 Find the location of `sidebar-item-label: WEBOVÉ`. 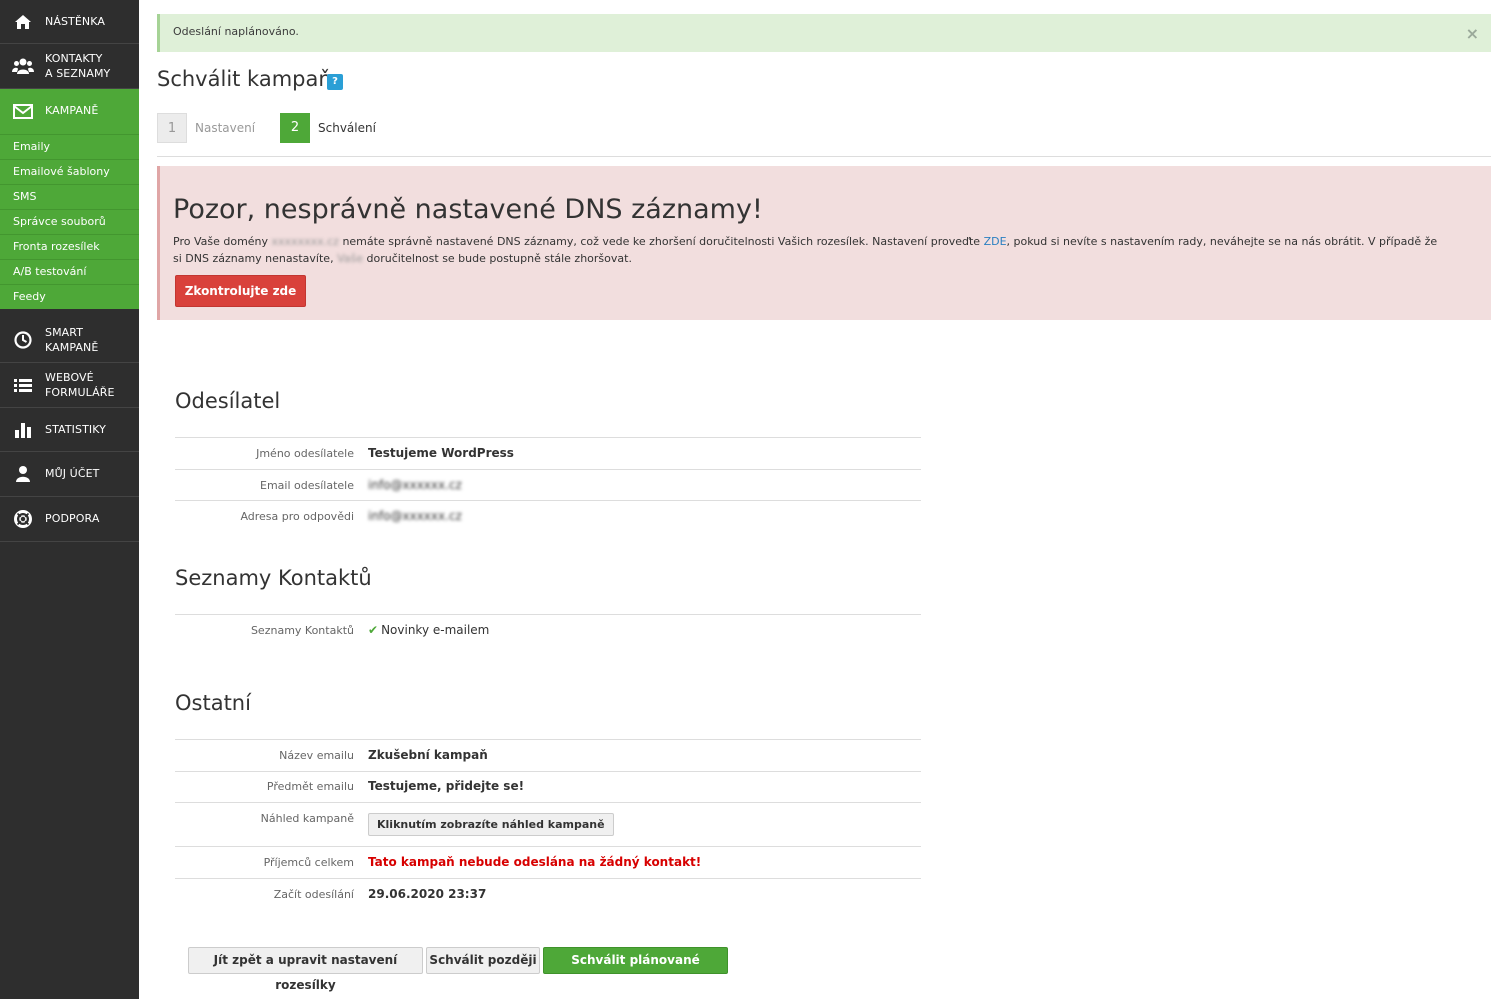

sidebar-item-label: WEBOVÉ is located at coordinates (69, 377).